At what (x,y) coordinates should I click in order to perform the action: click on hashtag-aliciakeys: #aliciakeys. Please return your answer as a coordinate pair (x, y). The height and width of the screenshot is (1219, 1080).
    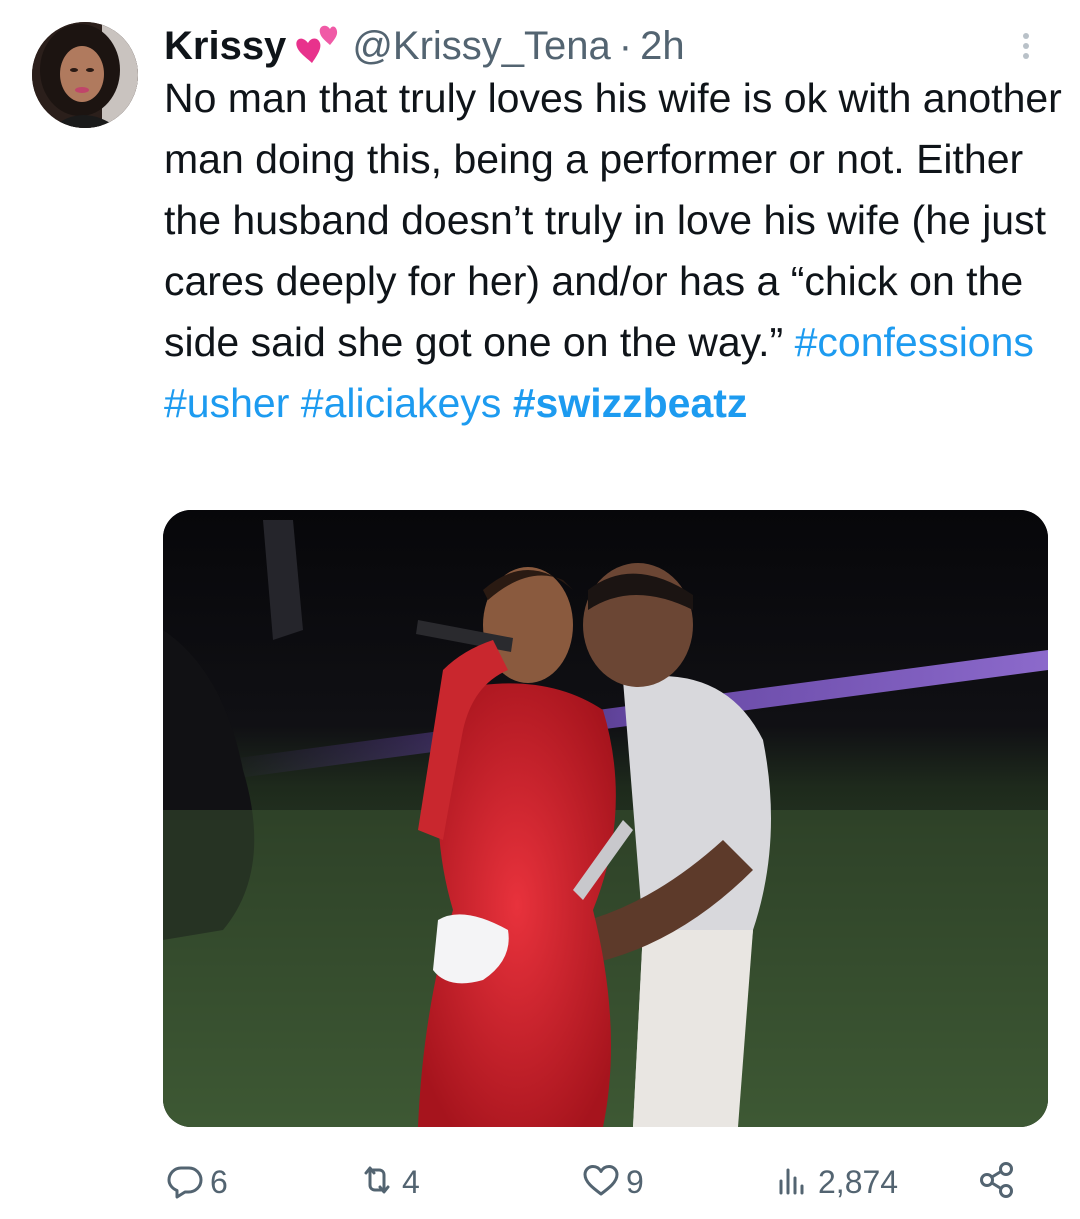
    Looking at the image, I should click on (401, 403).